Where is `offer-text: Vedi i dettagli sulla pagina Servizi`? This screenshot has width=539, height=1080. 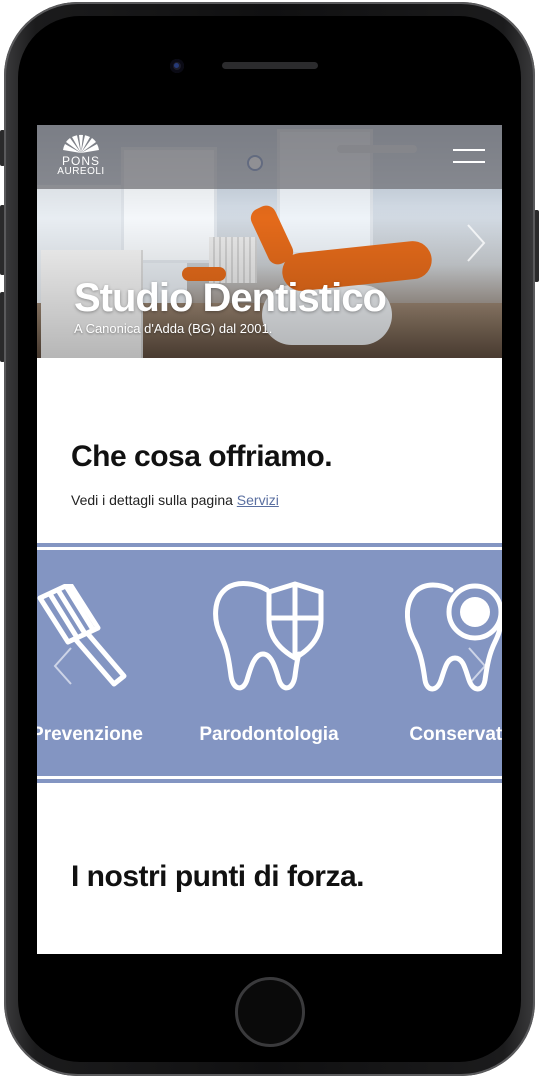
offer-text: Vedi i dettagli sulla pagina Servizi is located at coordinates (175, 500).